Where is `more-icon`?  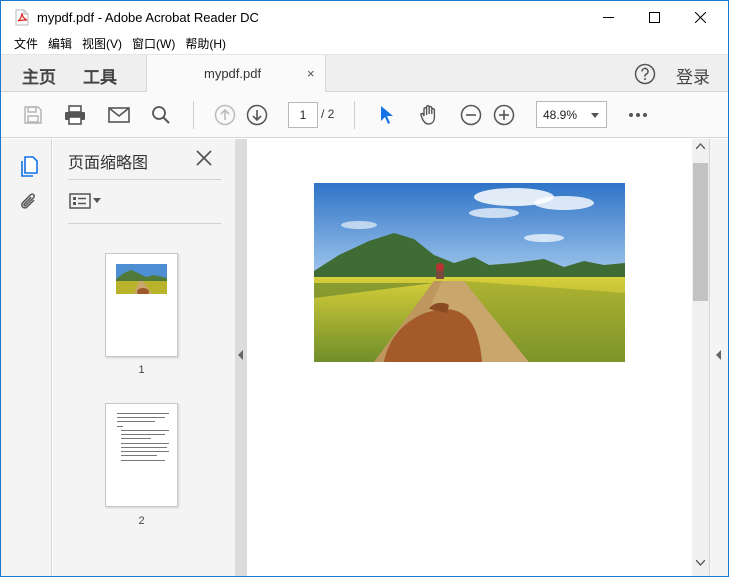 more-icon is located at coordinates (638, 115).